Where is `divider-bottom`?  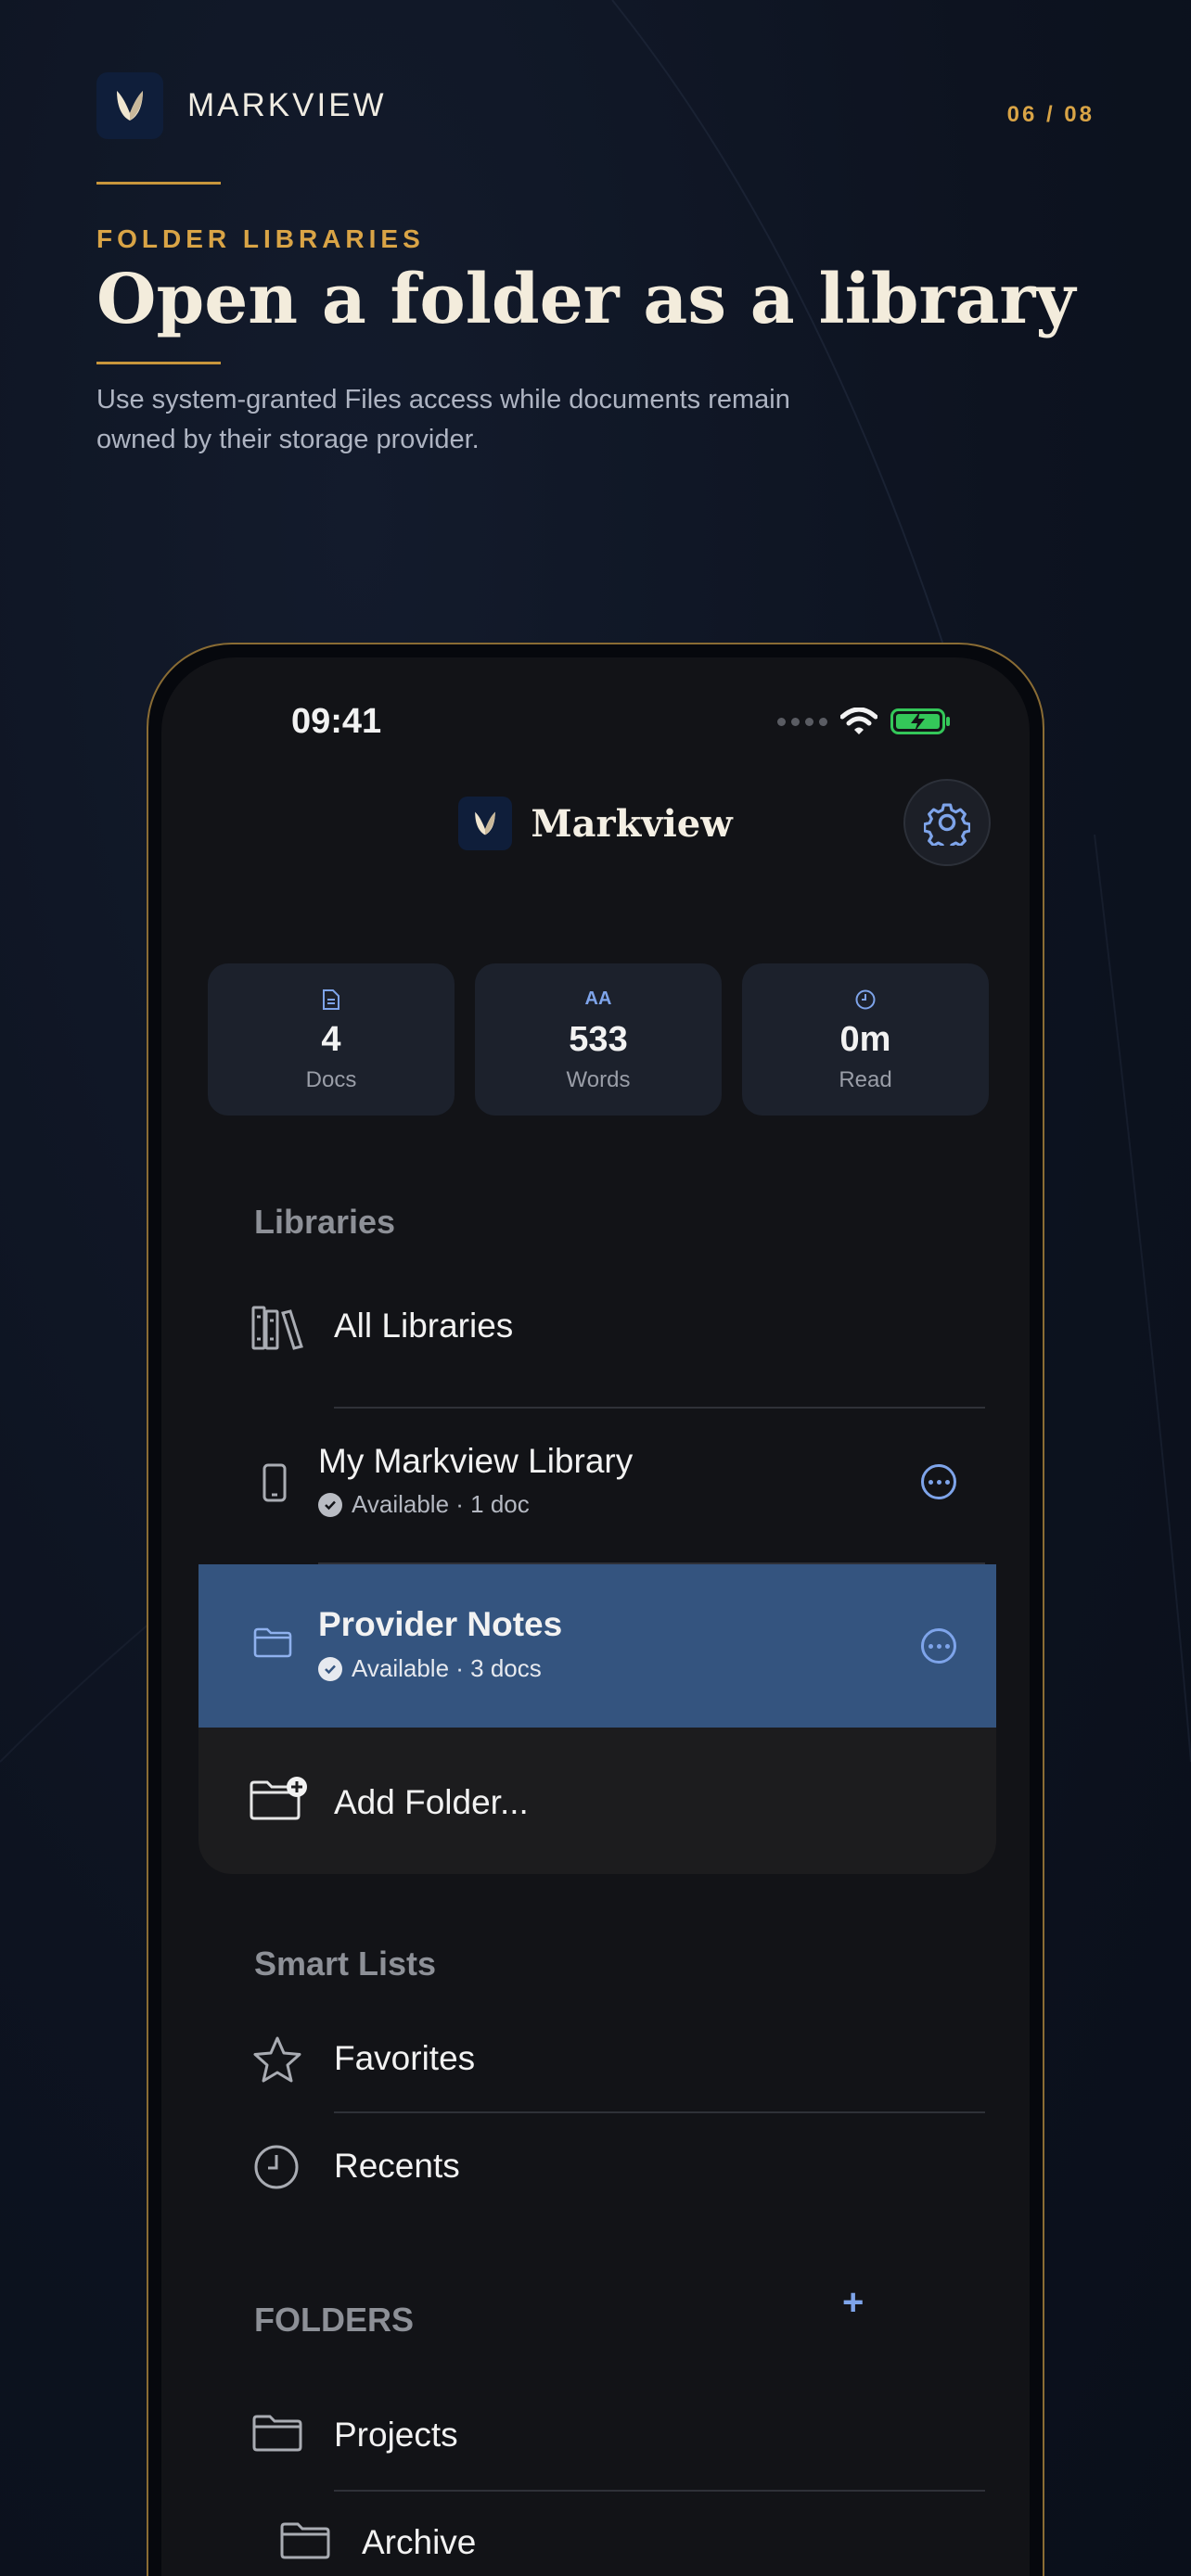 divider-bottom is located at coordinates (158, 363).